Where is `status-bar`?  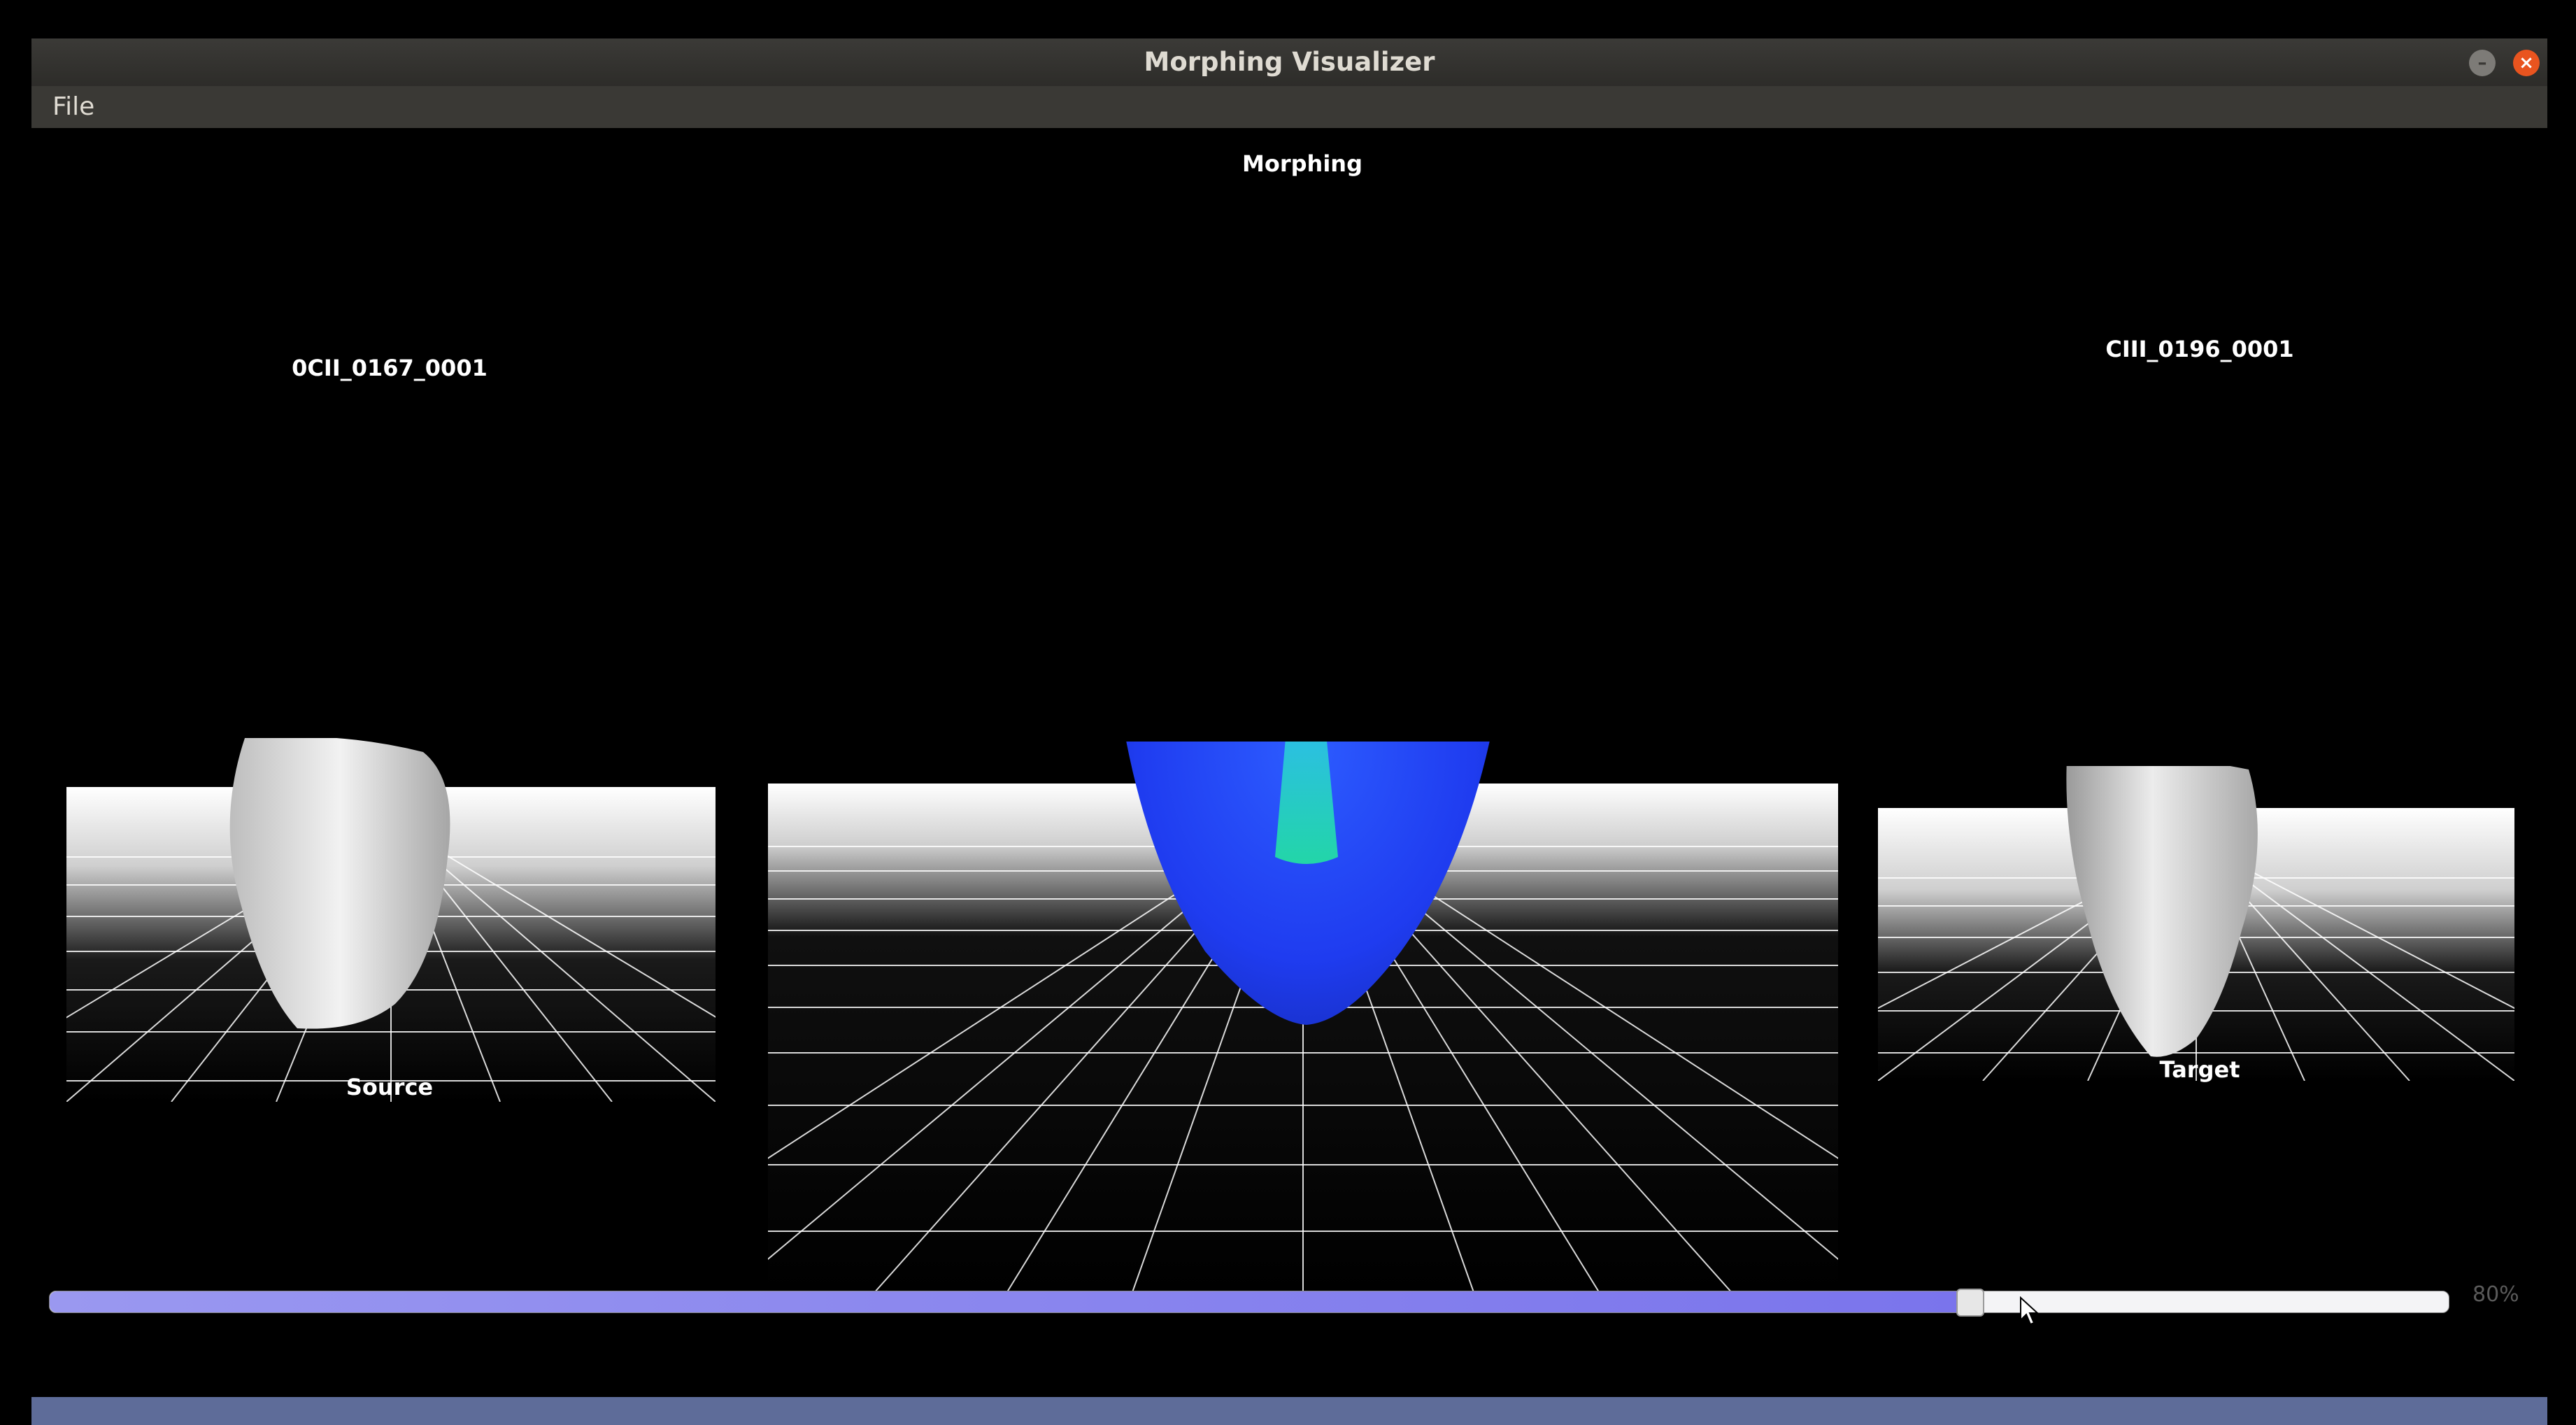 status-bar is located at coordinates (1289, 1411).